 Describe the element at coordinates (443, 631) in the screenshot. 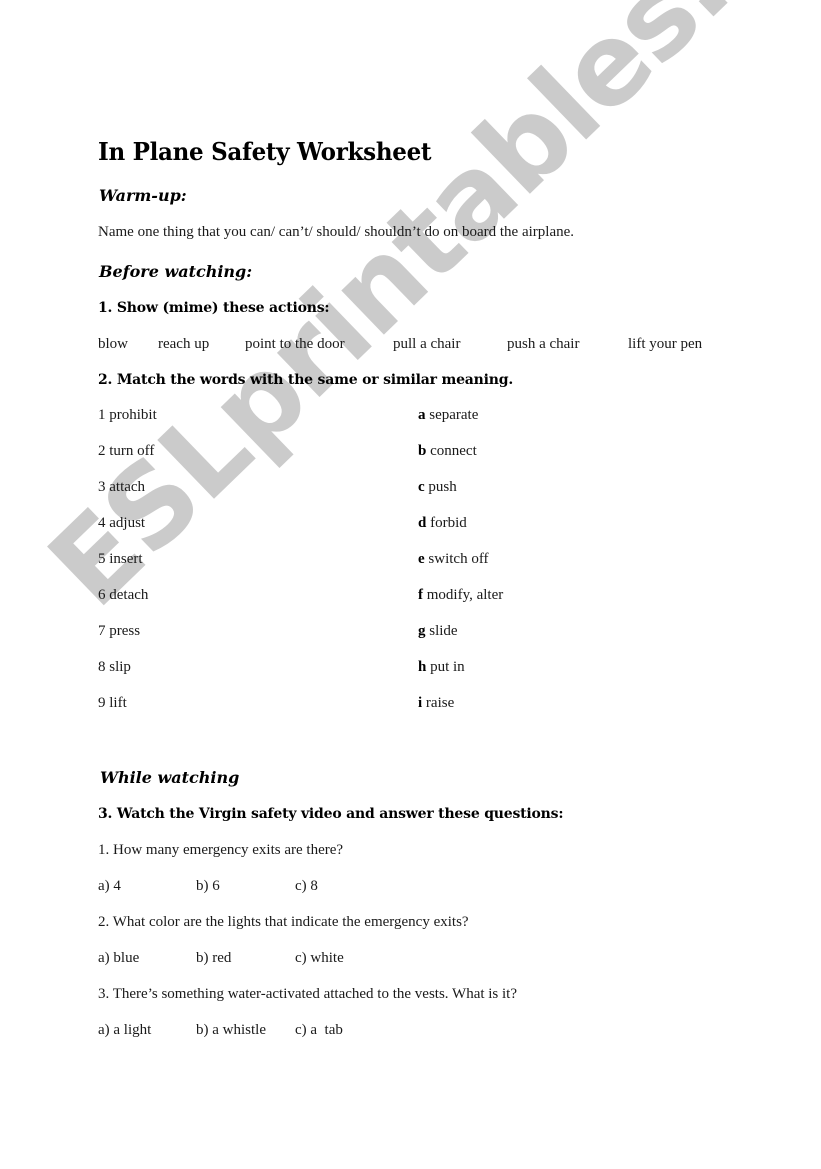

I see `match-definition-text: slide` at that location.